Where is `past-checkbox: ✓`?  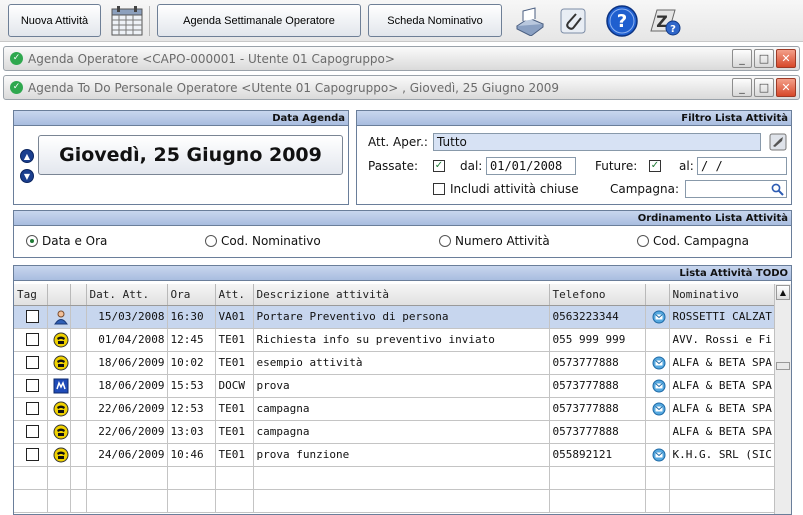 past-checkbox: ✓ is located at coordinates (439, 166).